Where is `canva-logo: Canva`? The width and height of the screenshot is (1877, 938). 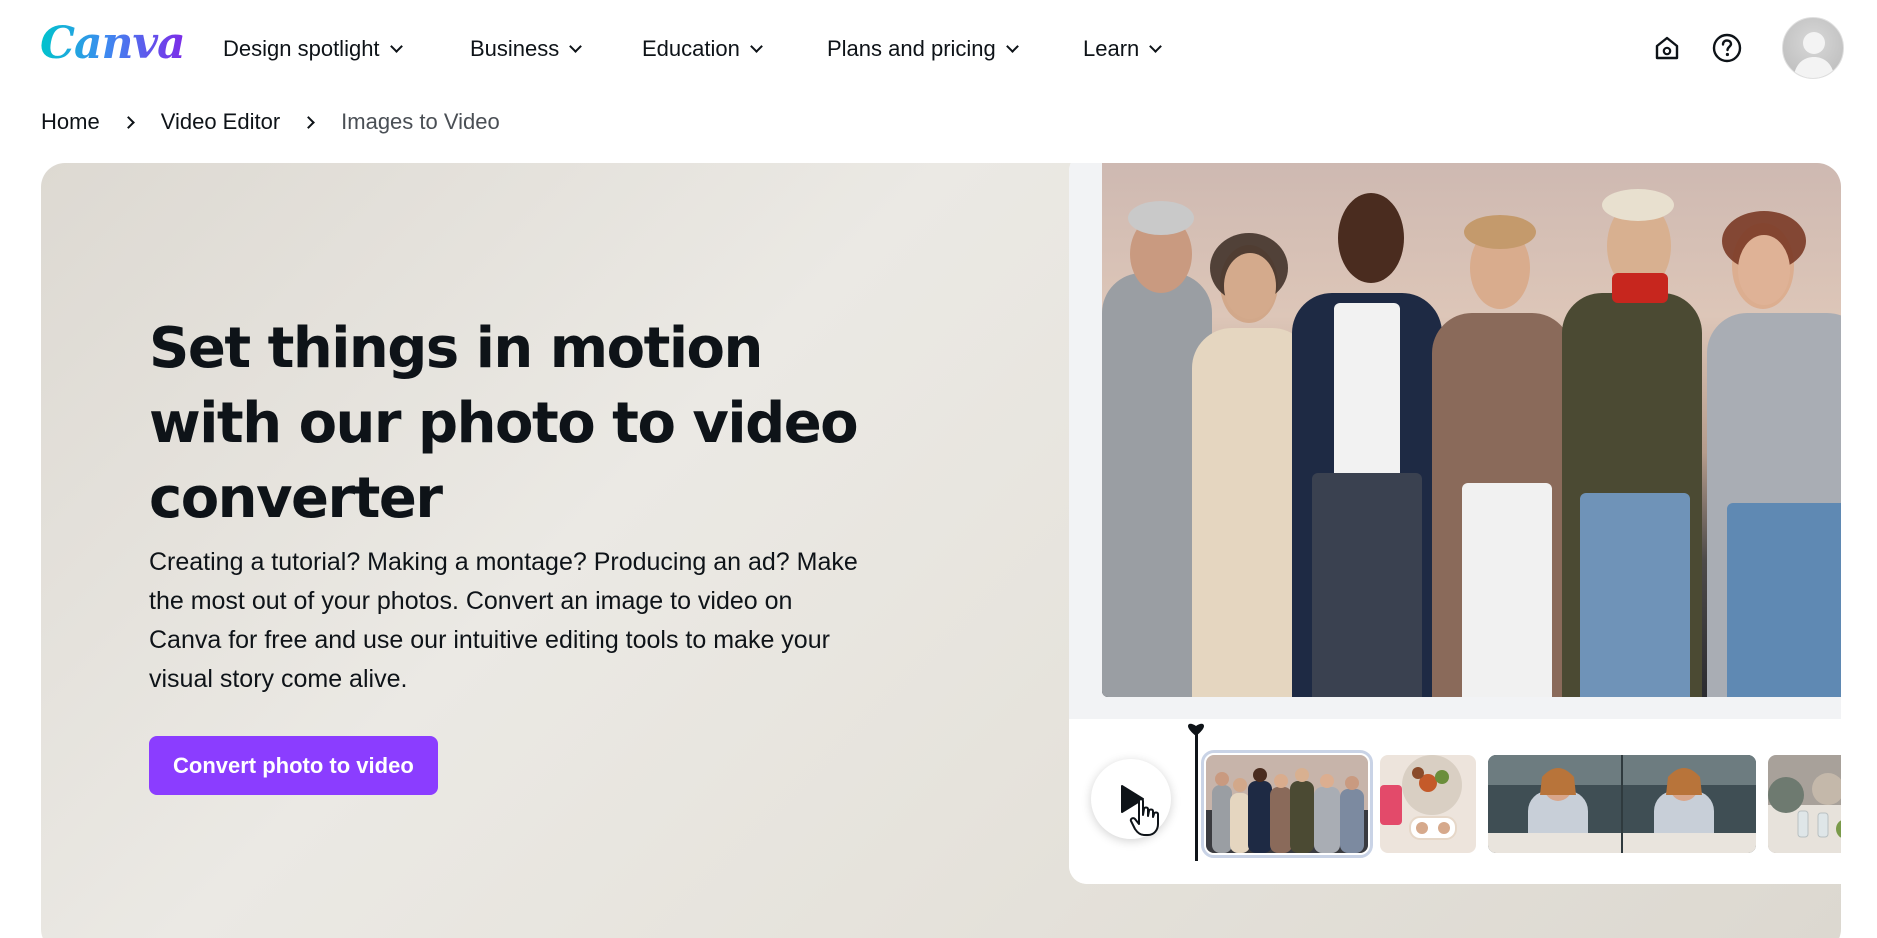 canva-logo: Canva is located at coordinates (113, 43).